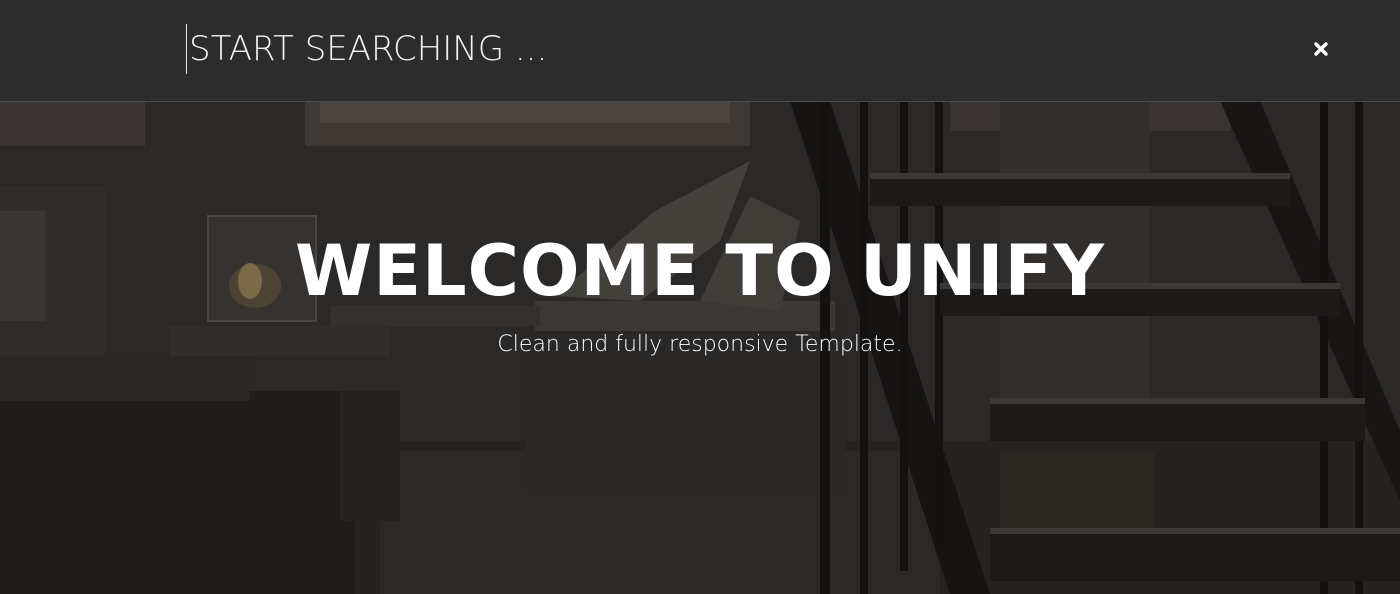 The image size is (1400, 594). Describe the element at coordinates (727, 49) in the screenshot. I see `search-input` at that location.